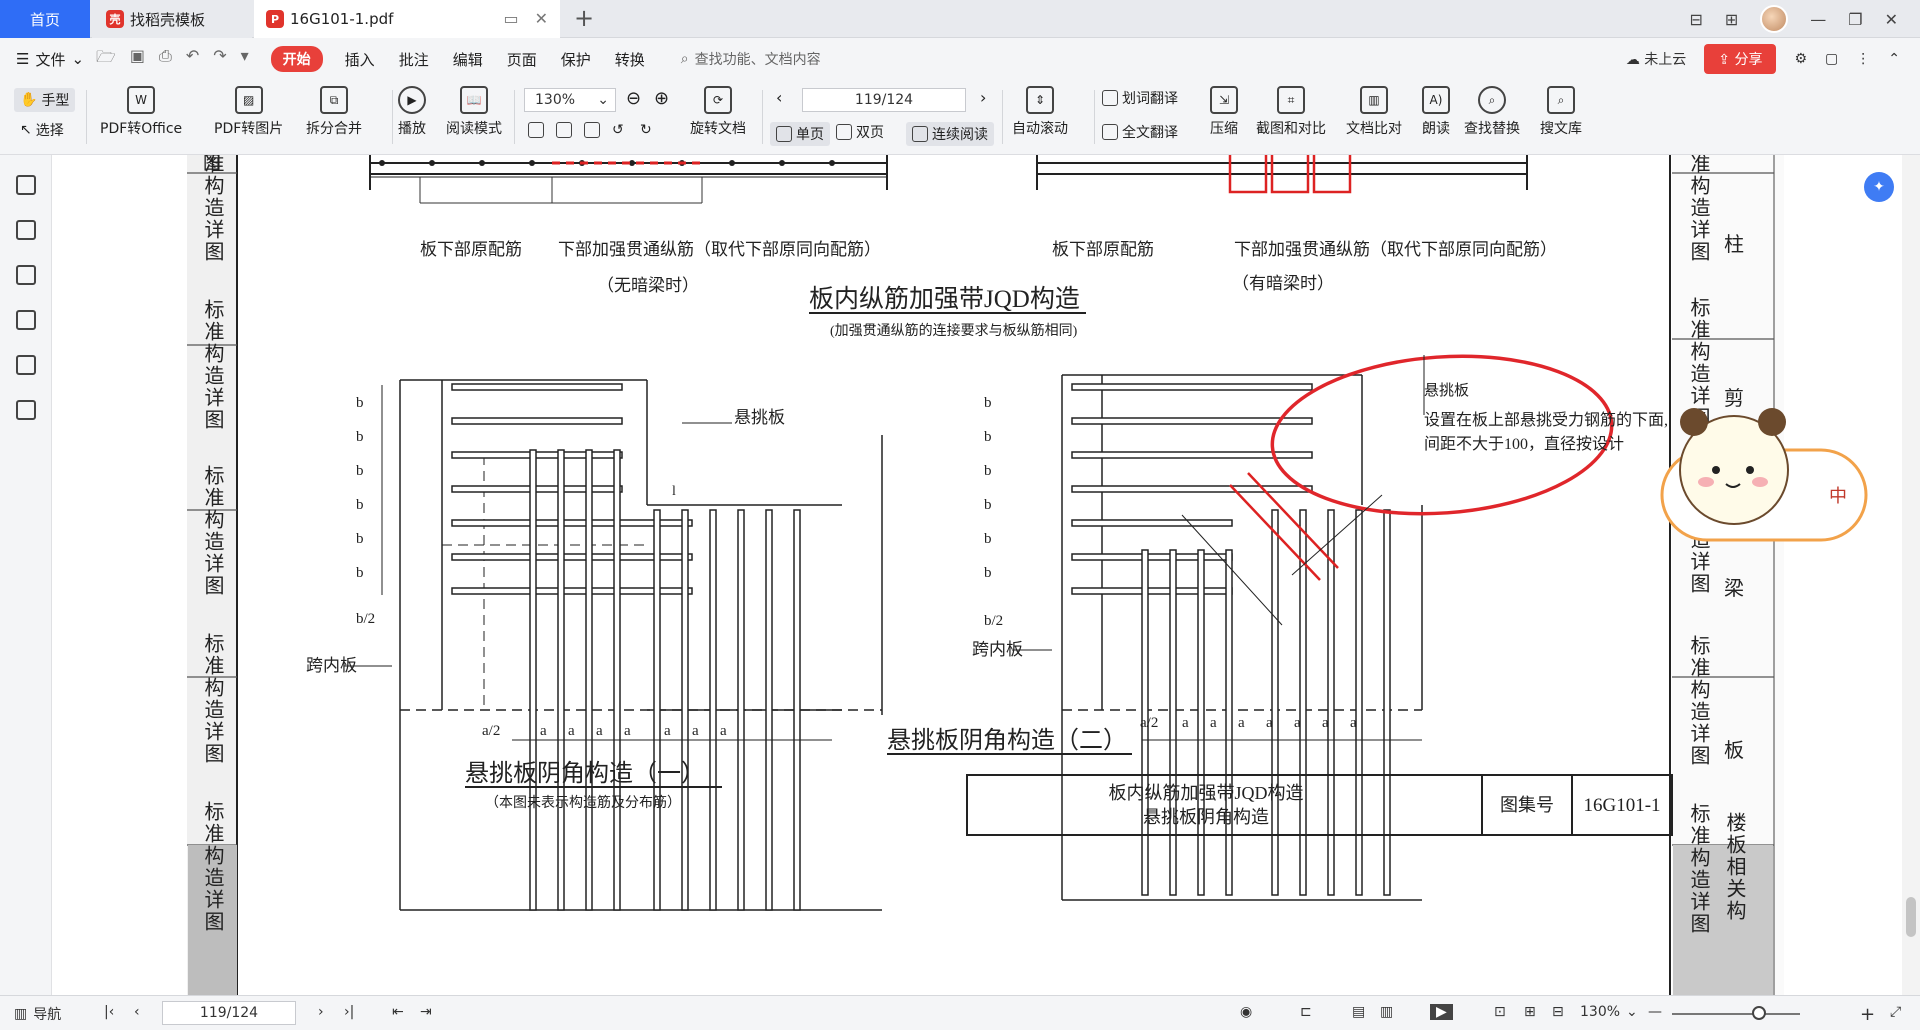 The width and height of the screenshot is (1920, 1030). What do you see at coordinates (37, 1014) in the screenshot?
I see `navigation-toggle: ▥ 导航` at bounding box center [37, 1014].